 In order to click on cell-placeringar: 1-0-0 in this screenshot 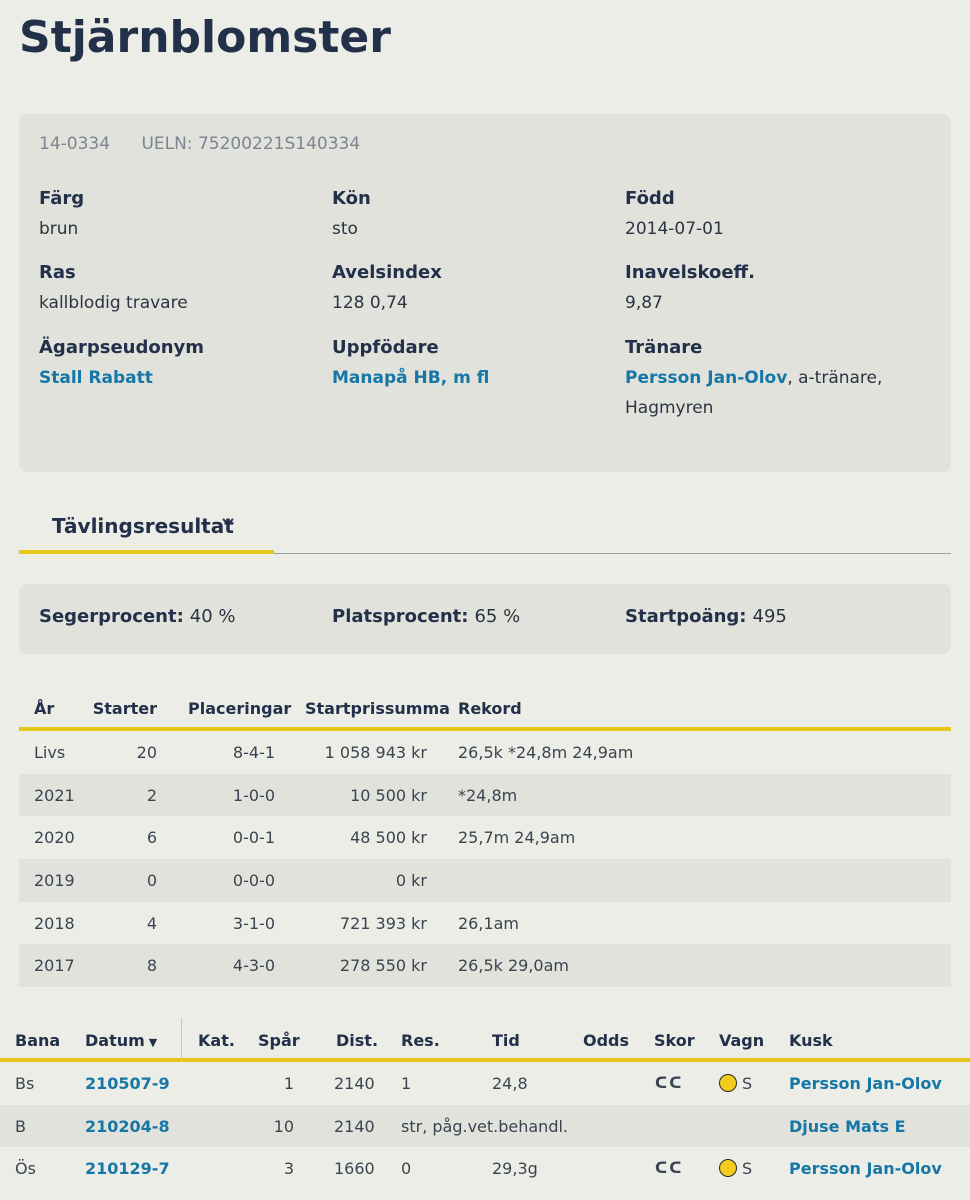, I will do `click(253, 795)`.